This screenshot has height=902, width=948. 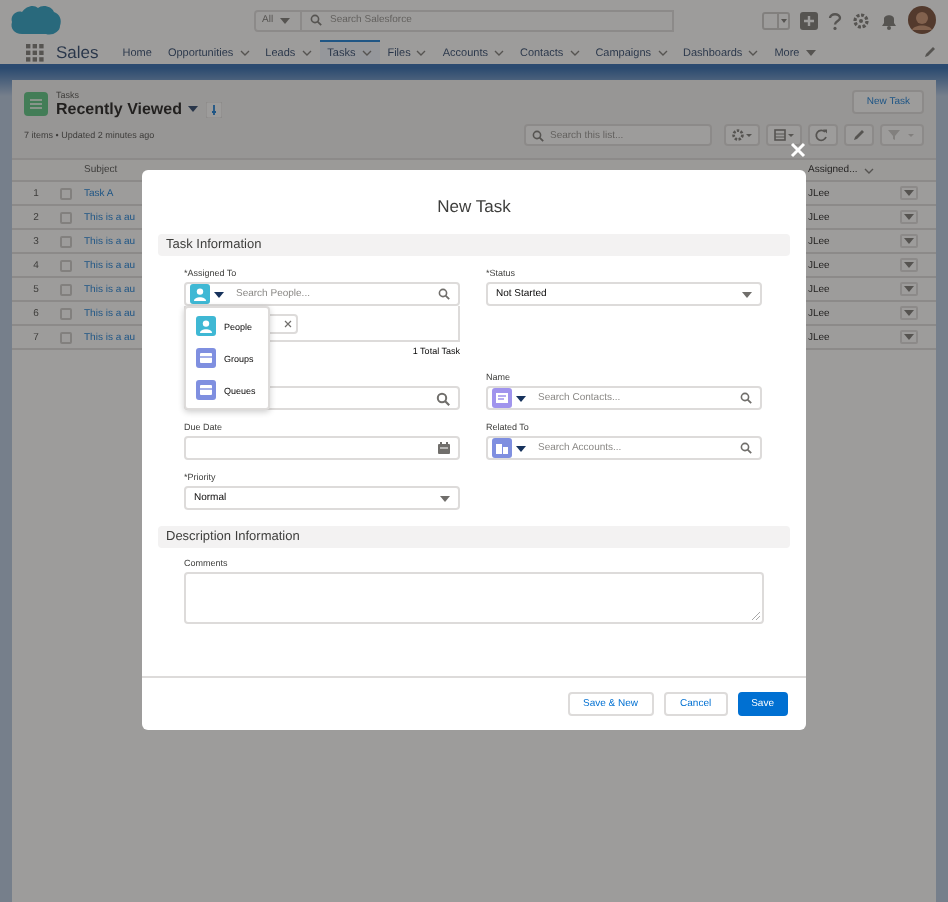 What do you see at coordinates (835, 20) in the screenshot?
I see `help-icon` at bounding box center [835, 20].